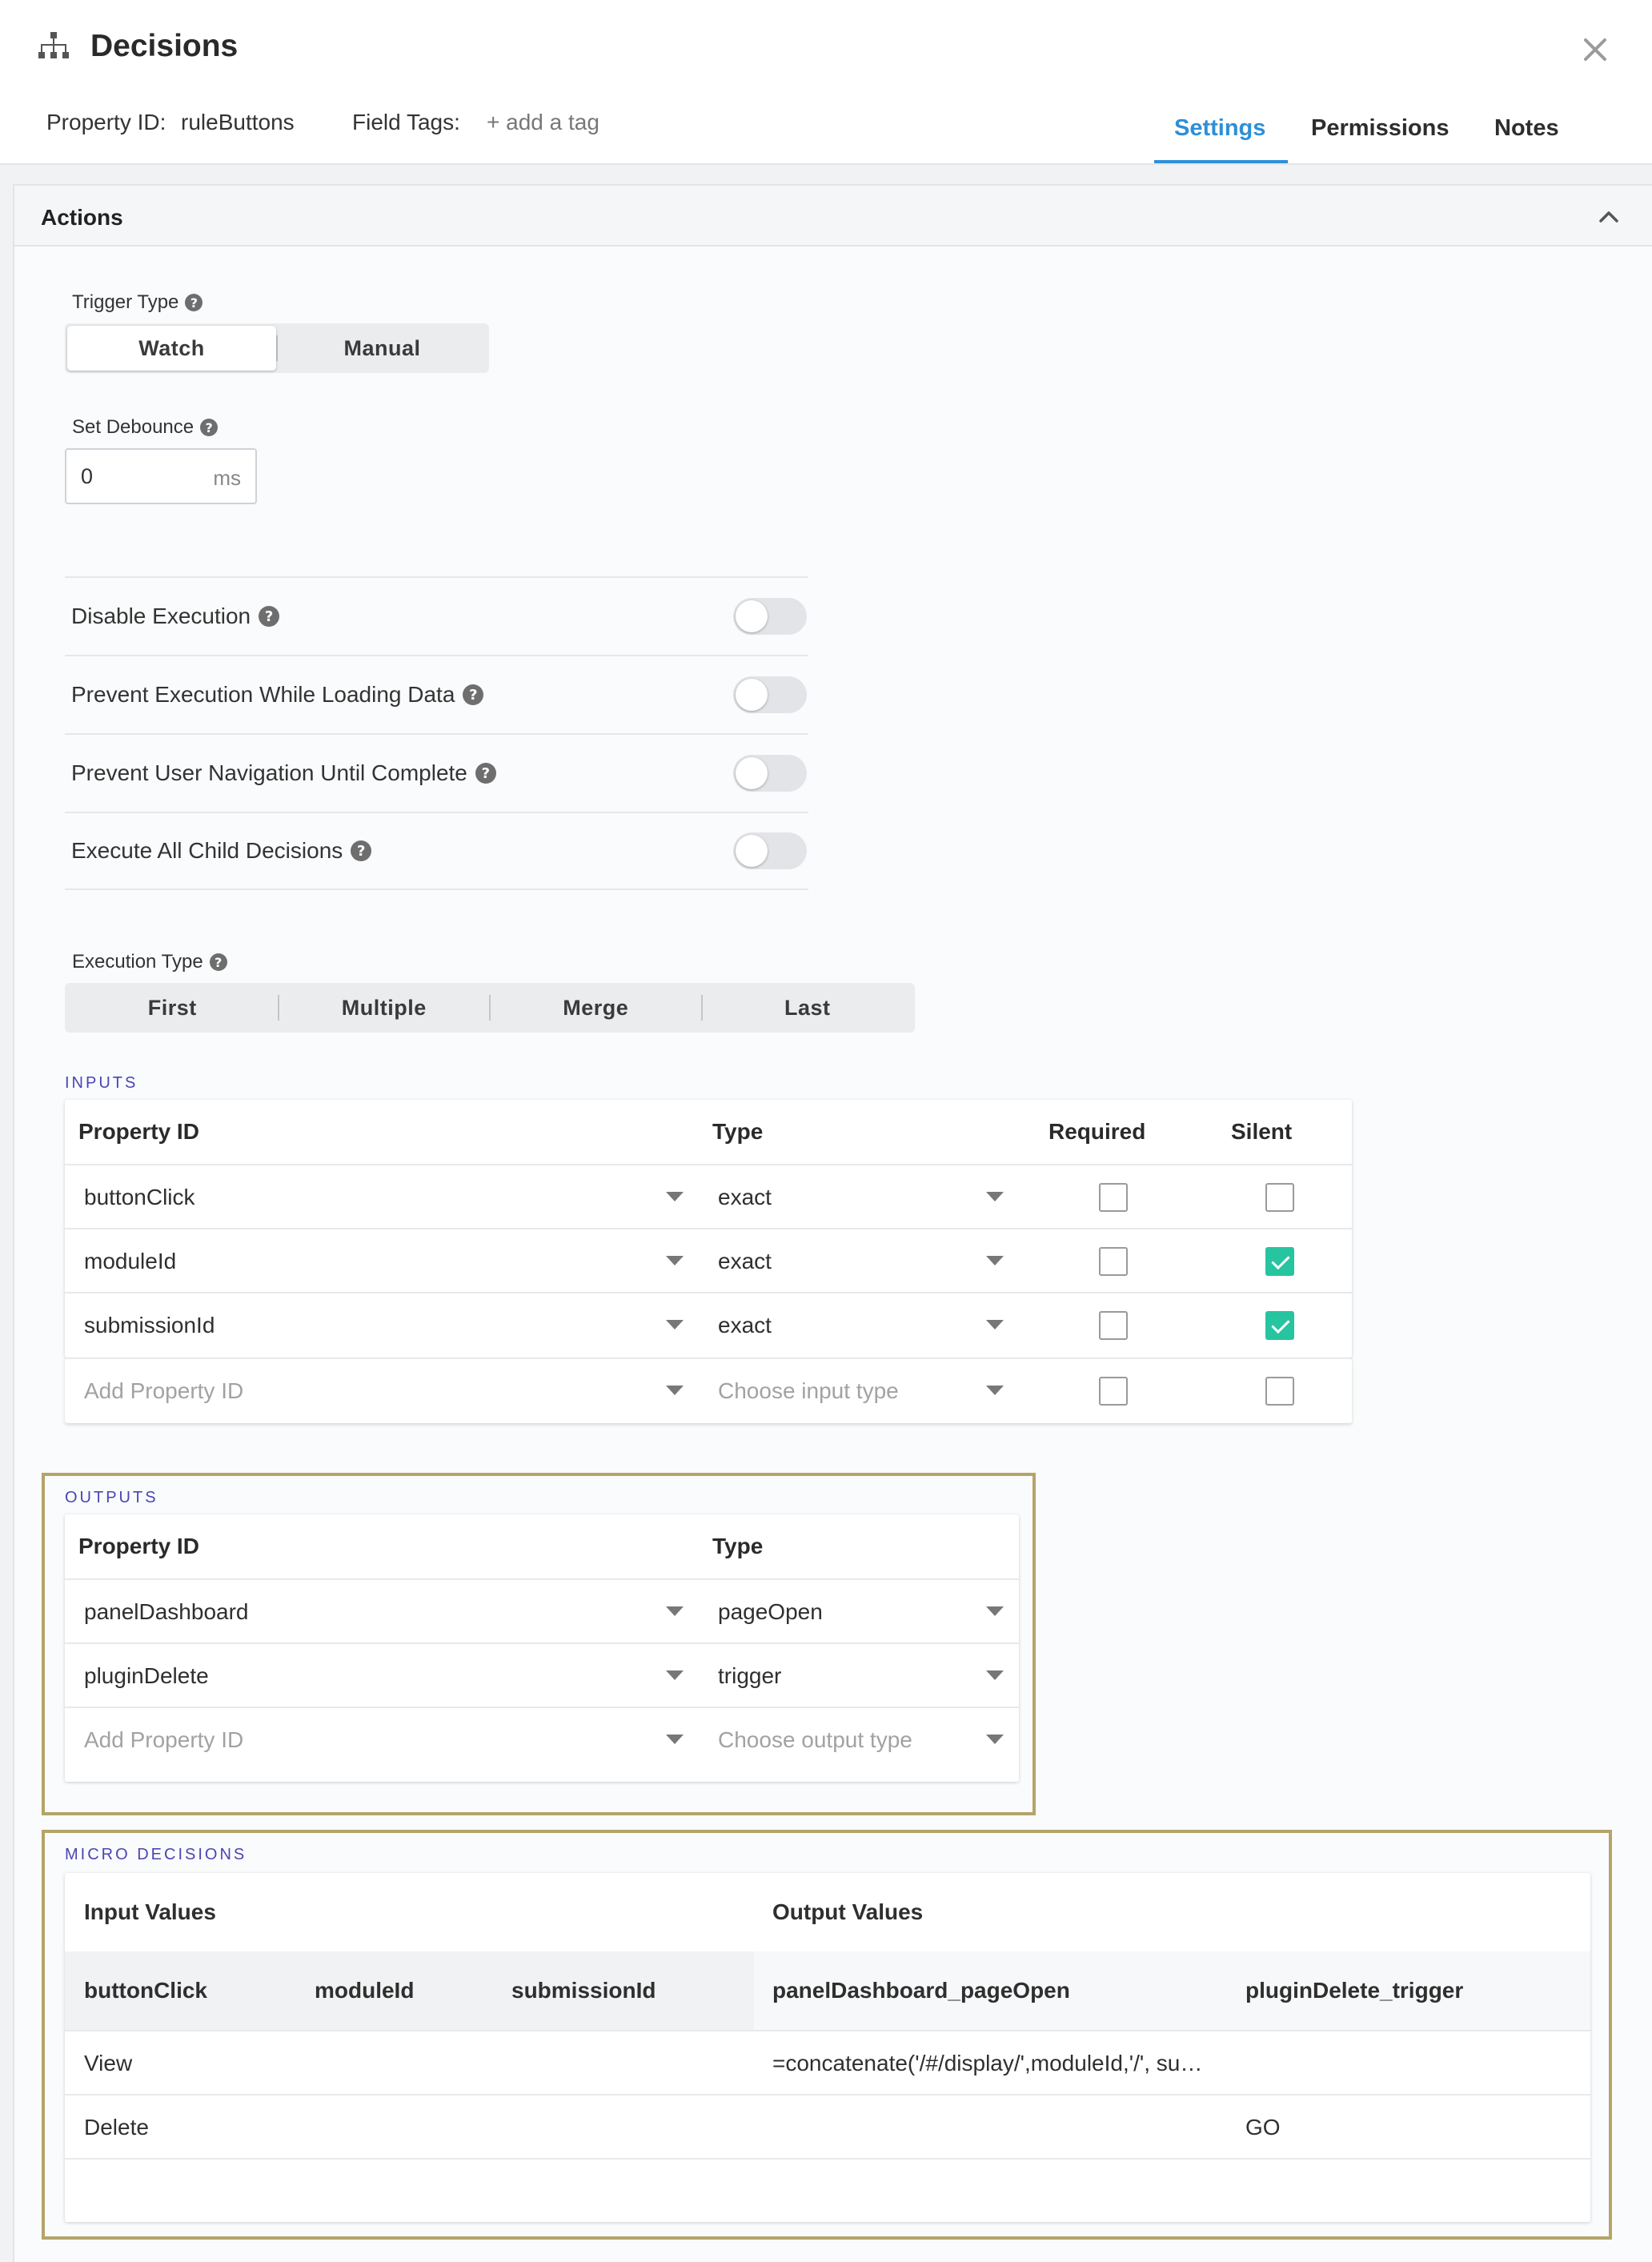 The image size is (1652, 2262). Describe the element at coordinates (161, 476) in the screenshot. I see `debounce-input: 0 ms` at that location.